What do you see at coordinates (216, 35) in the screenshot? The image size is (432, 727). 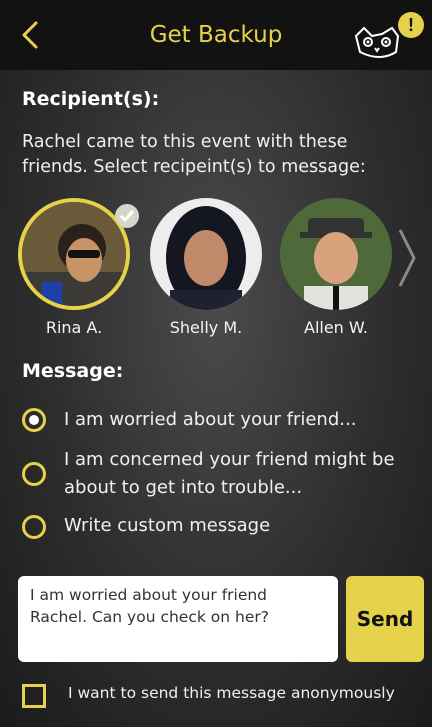 I see `app-header: Get Backup !` at bounding box center [216, 35].